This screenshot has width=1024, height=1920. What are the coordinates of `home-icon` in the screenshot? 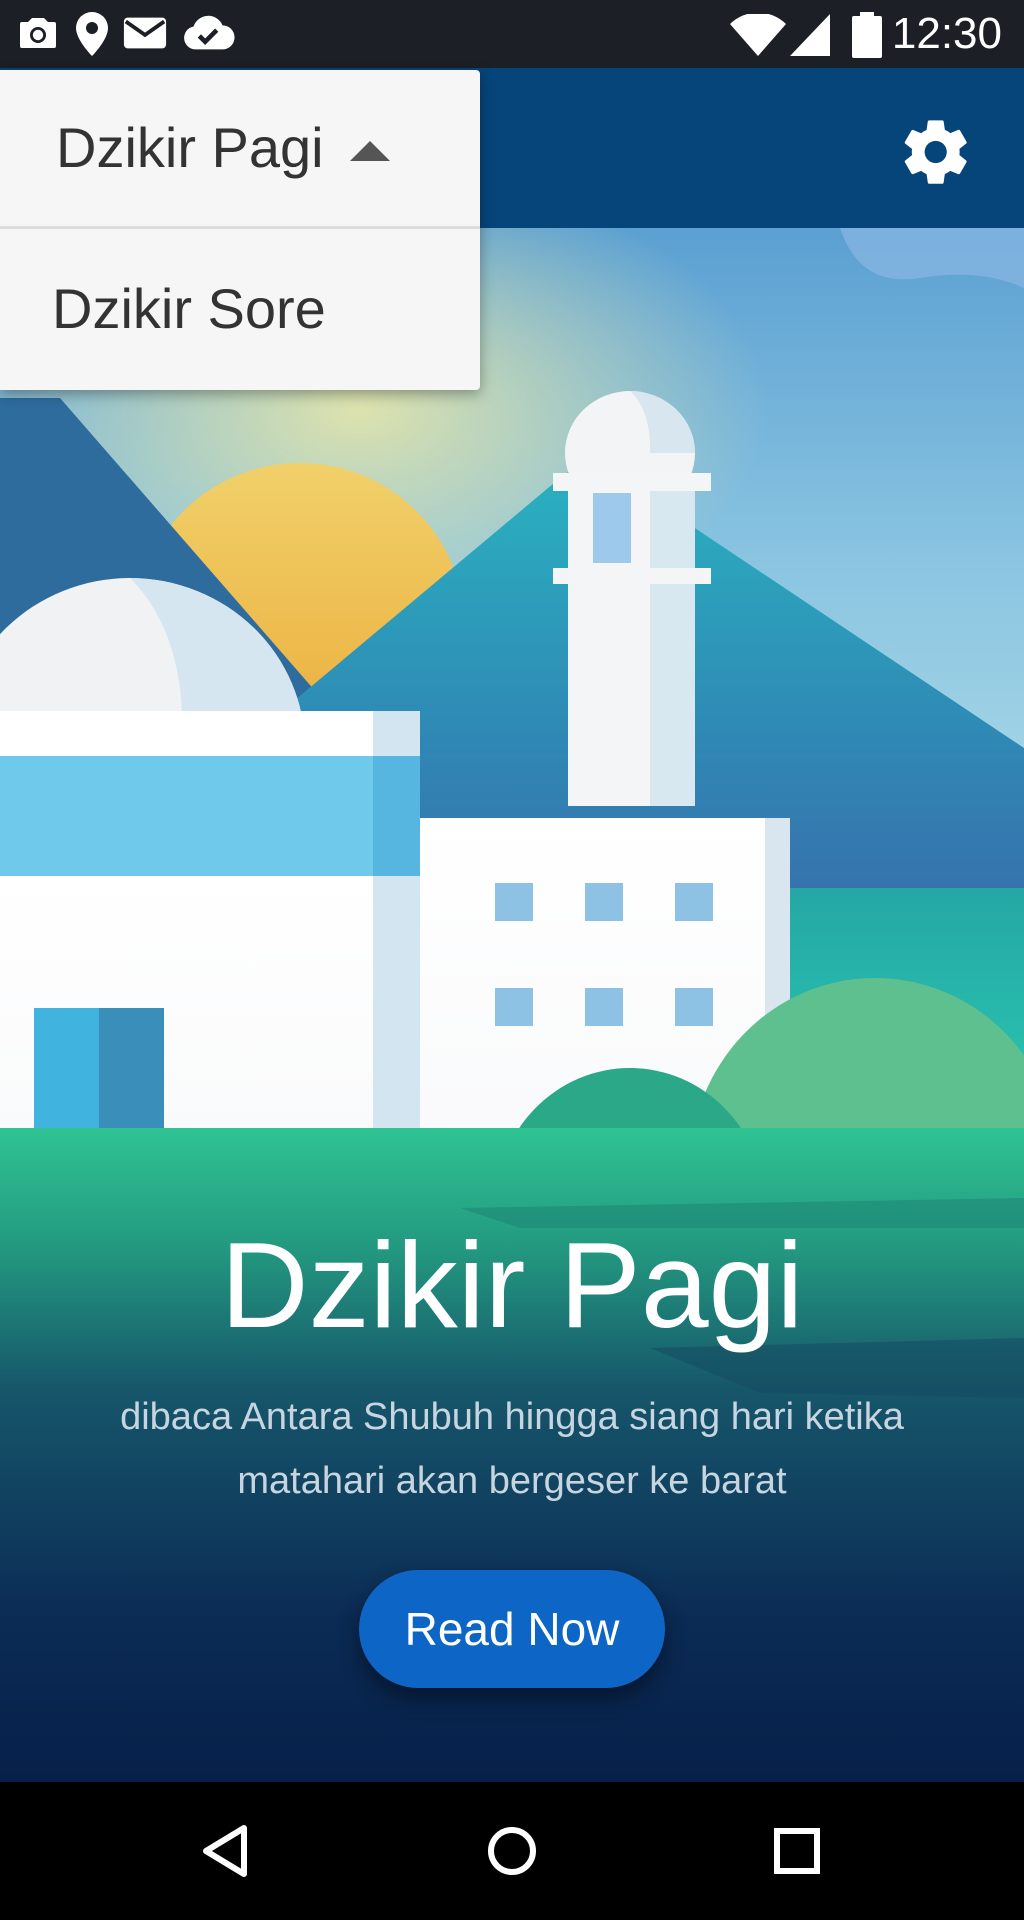 It's located at (512, 1851).